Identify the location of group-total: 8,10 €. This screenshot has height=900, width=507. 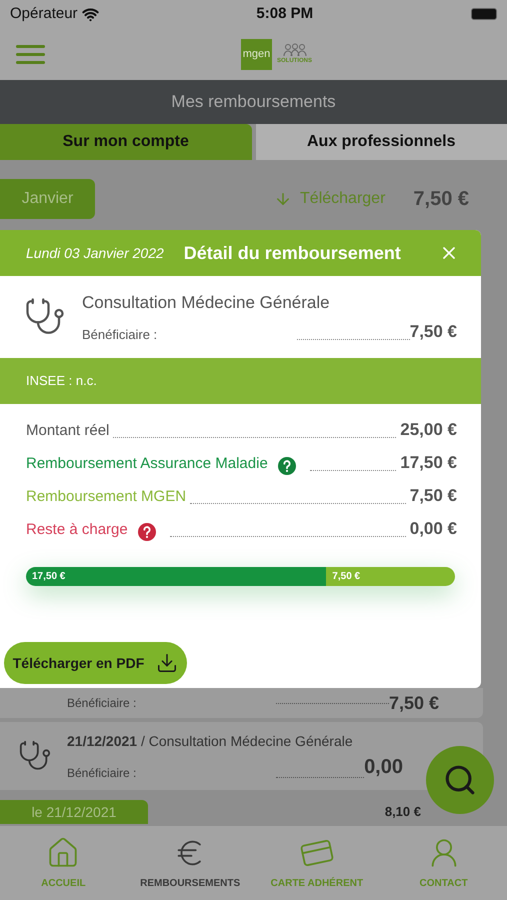
(402, 812).